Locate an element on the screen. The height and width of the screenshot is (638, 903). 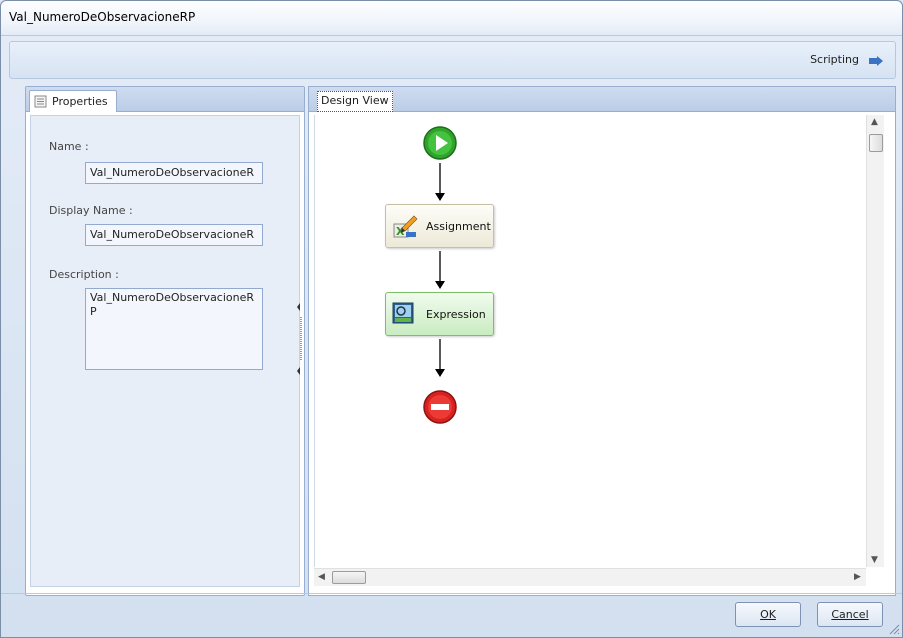
name-label: Name : is located at coordinates (69, 146).